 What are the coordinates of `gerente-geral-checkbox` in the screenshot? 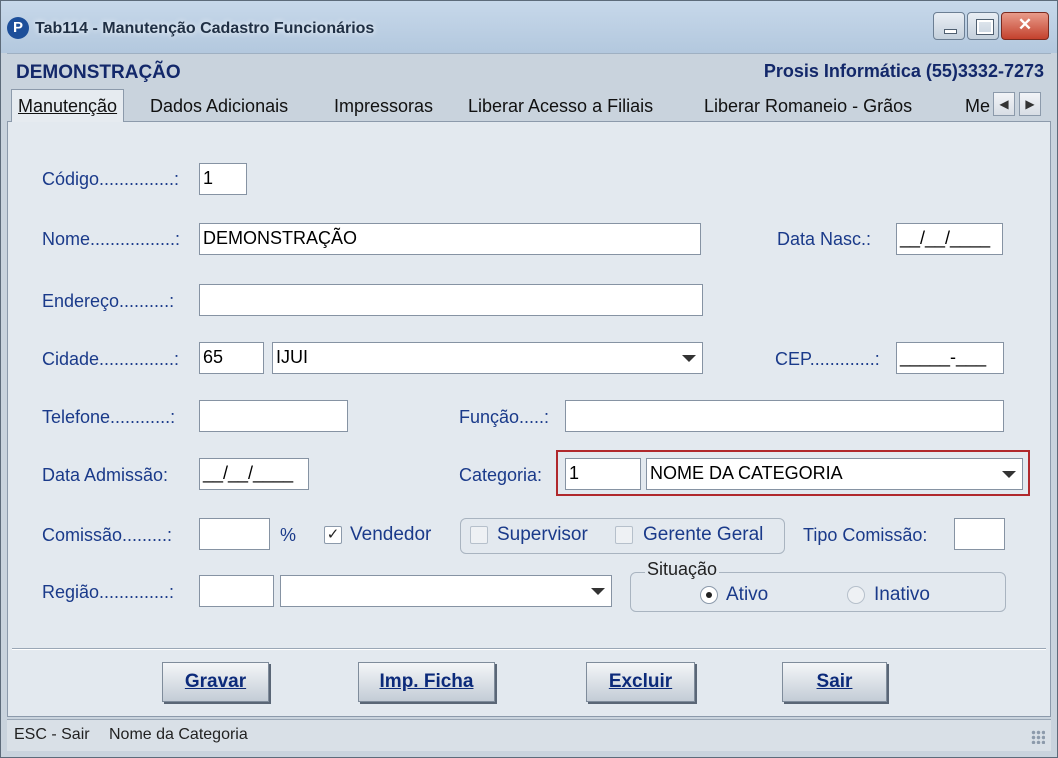 It's located at (624, 535).